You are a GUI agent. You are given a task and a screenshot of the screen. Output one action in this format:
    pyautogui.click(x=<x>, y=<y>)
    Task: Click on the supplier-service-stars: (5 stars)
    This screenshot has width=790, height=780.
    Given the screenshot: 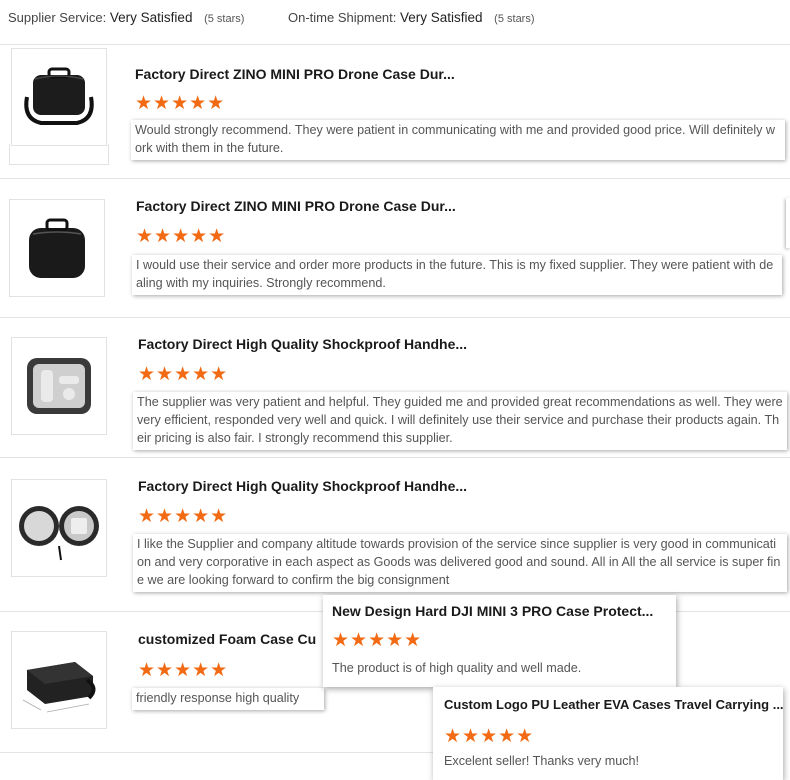 What is the action you would take?
    pyautogui.click(x=224, y=19)
    